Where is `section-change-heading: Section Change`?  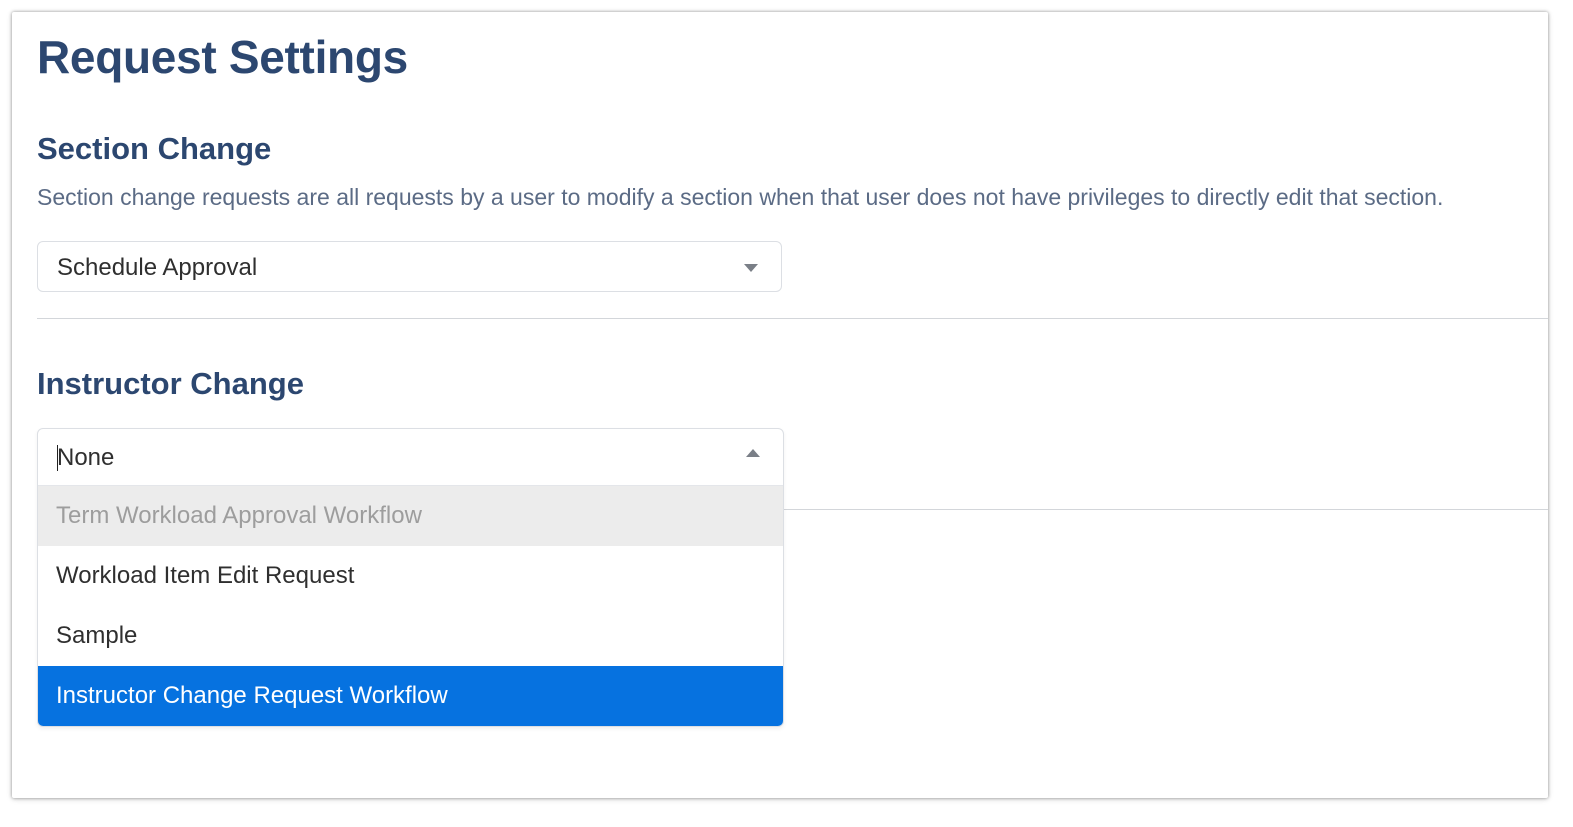
section-change-heading: Section Change is located at coordinates (154, 148).